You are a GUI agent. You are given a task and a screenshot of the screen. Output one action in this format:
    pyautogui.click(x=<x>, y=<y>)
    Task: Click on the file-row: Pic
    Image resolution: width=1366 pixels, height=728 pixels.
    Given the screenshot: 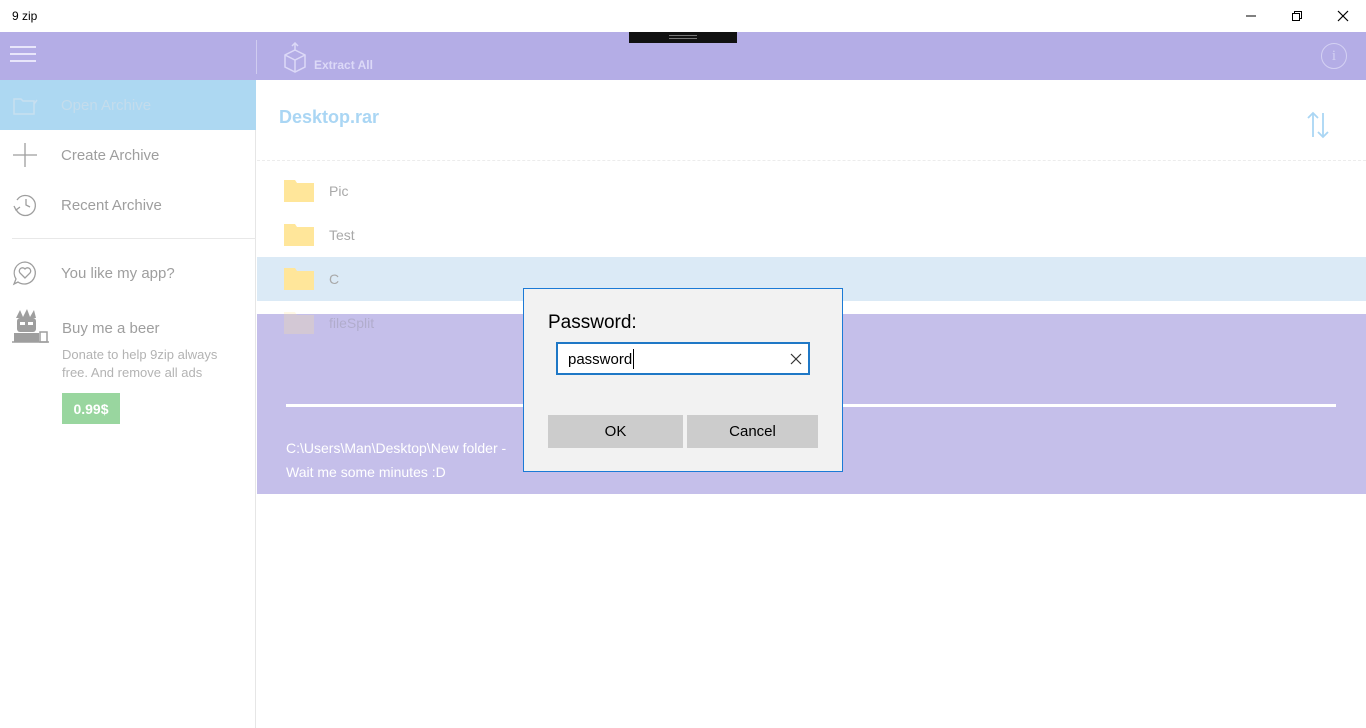 What is the action you would take?
    pyautogui.click(x=811, y=191)
    